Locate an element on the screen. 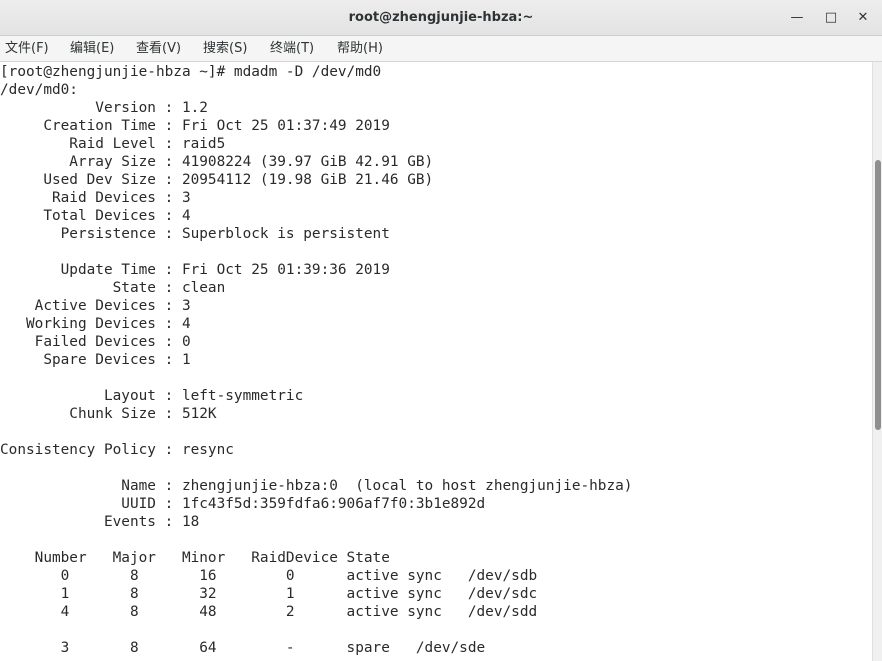 Image resolution: width=882 pixels, height=661 pixels. terminal-line-table-row: 1 8 32 1 active sync /dev/sdc is located at coordinates (269, 594).